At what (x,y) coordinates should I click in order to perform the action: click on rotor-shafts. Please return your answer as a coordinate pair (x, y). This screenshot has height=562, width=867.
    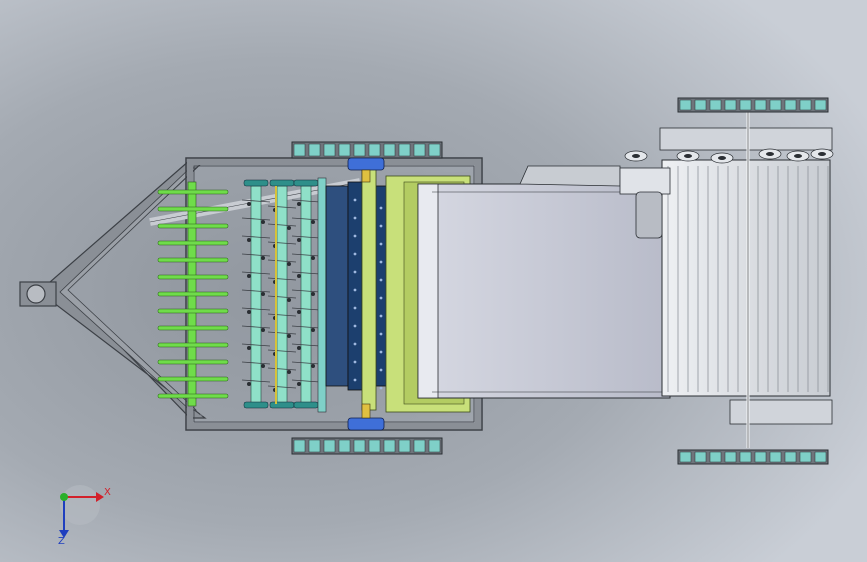
    Looking at the image, I should click on (281, 294).